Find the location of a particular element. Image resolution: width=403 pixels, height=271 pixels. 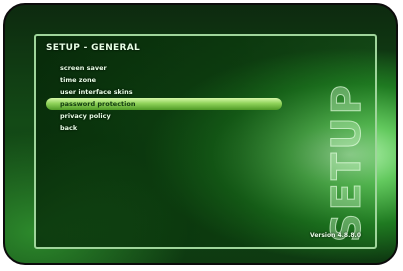

menu-item-screen-saver: screen saver is located at coordinates (205, 68).